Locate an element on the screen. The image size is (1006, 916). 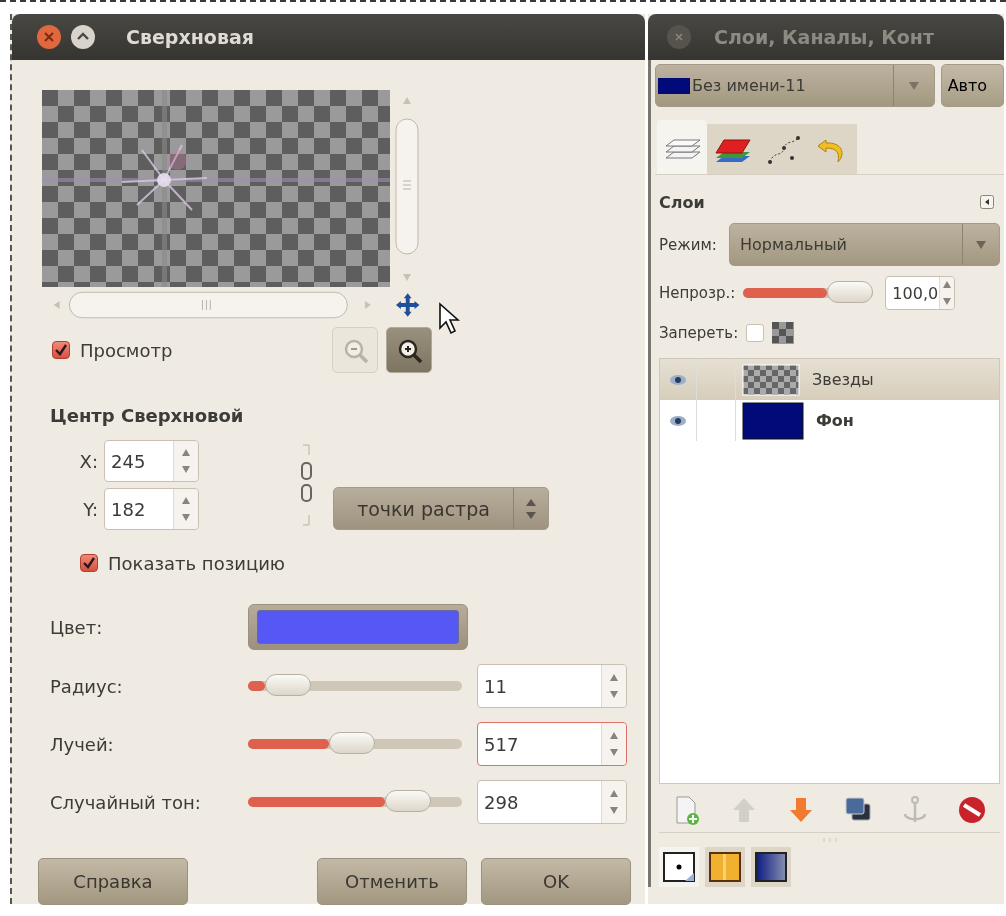
field-label: Непрозр.: is located at coordinates (697, 293).